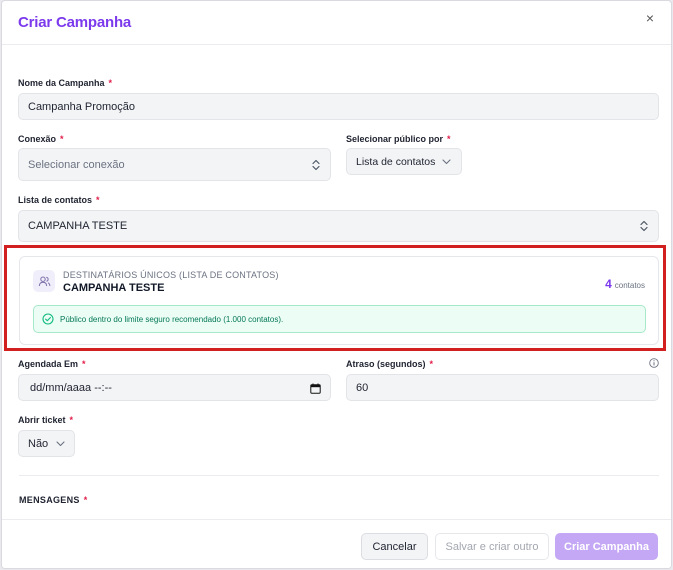 The image size is (673, 570). What do you see at coordinates (53, 500) in the screenshot?
I see `messages-section-title: MENSAGENS *` at bounding box center [53, 500].